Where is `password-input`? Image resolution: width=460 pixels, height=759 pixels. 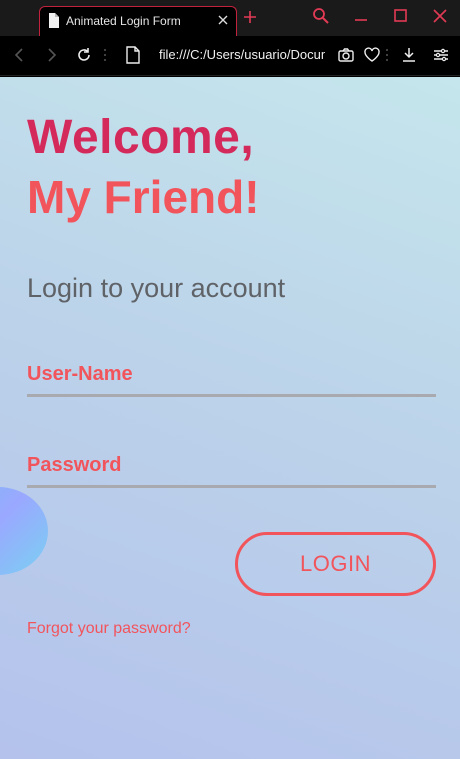 password-input is located at coordinates (231, 473).